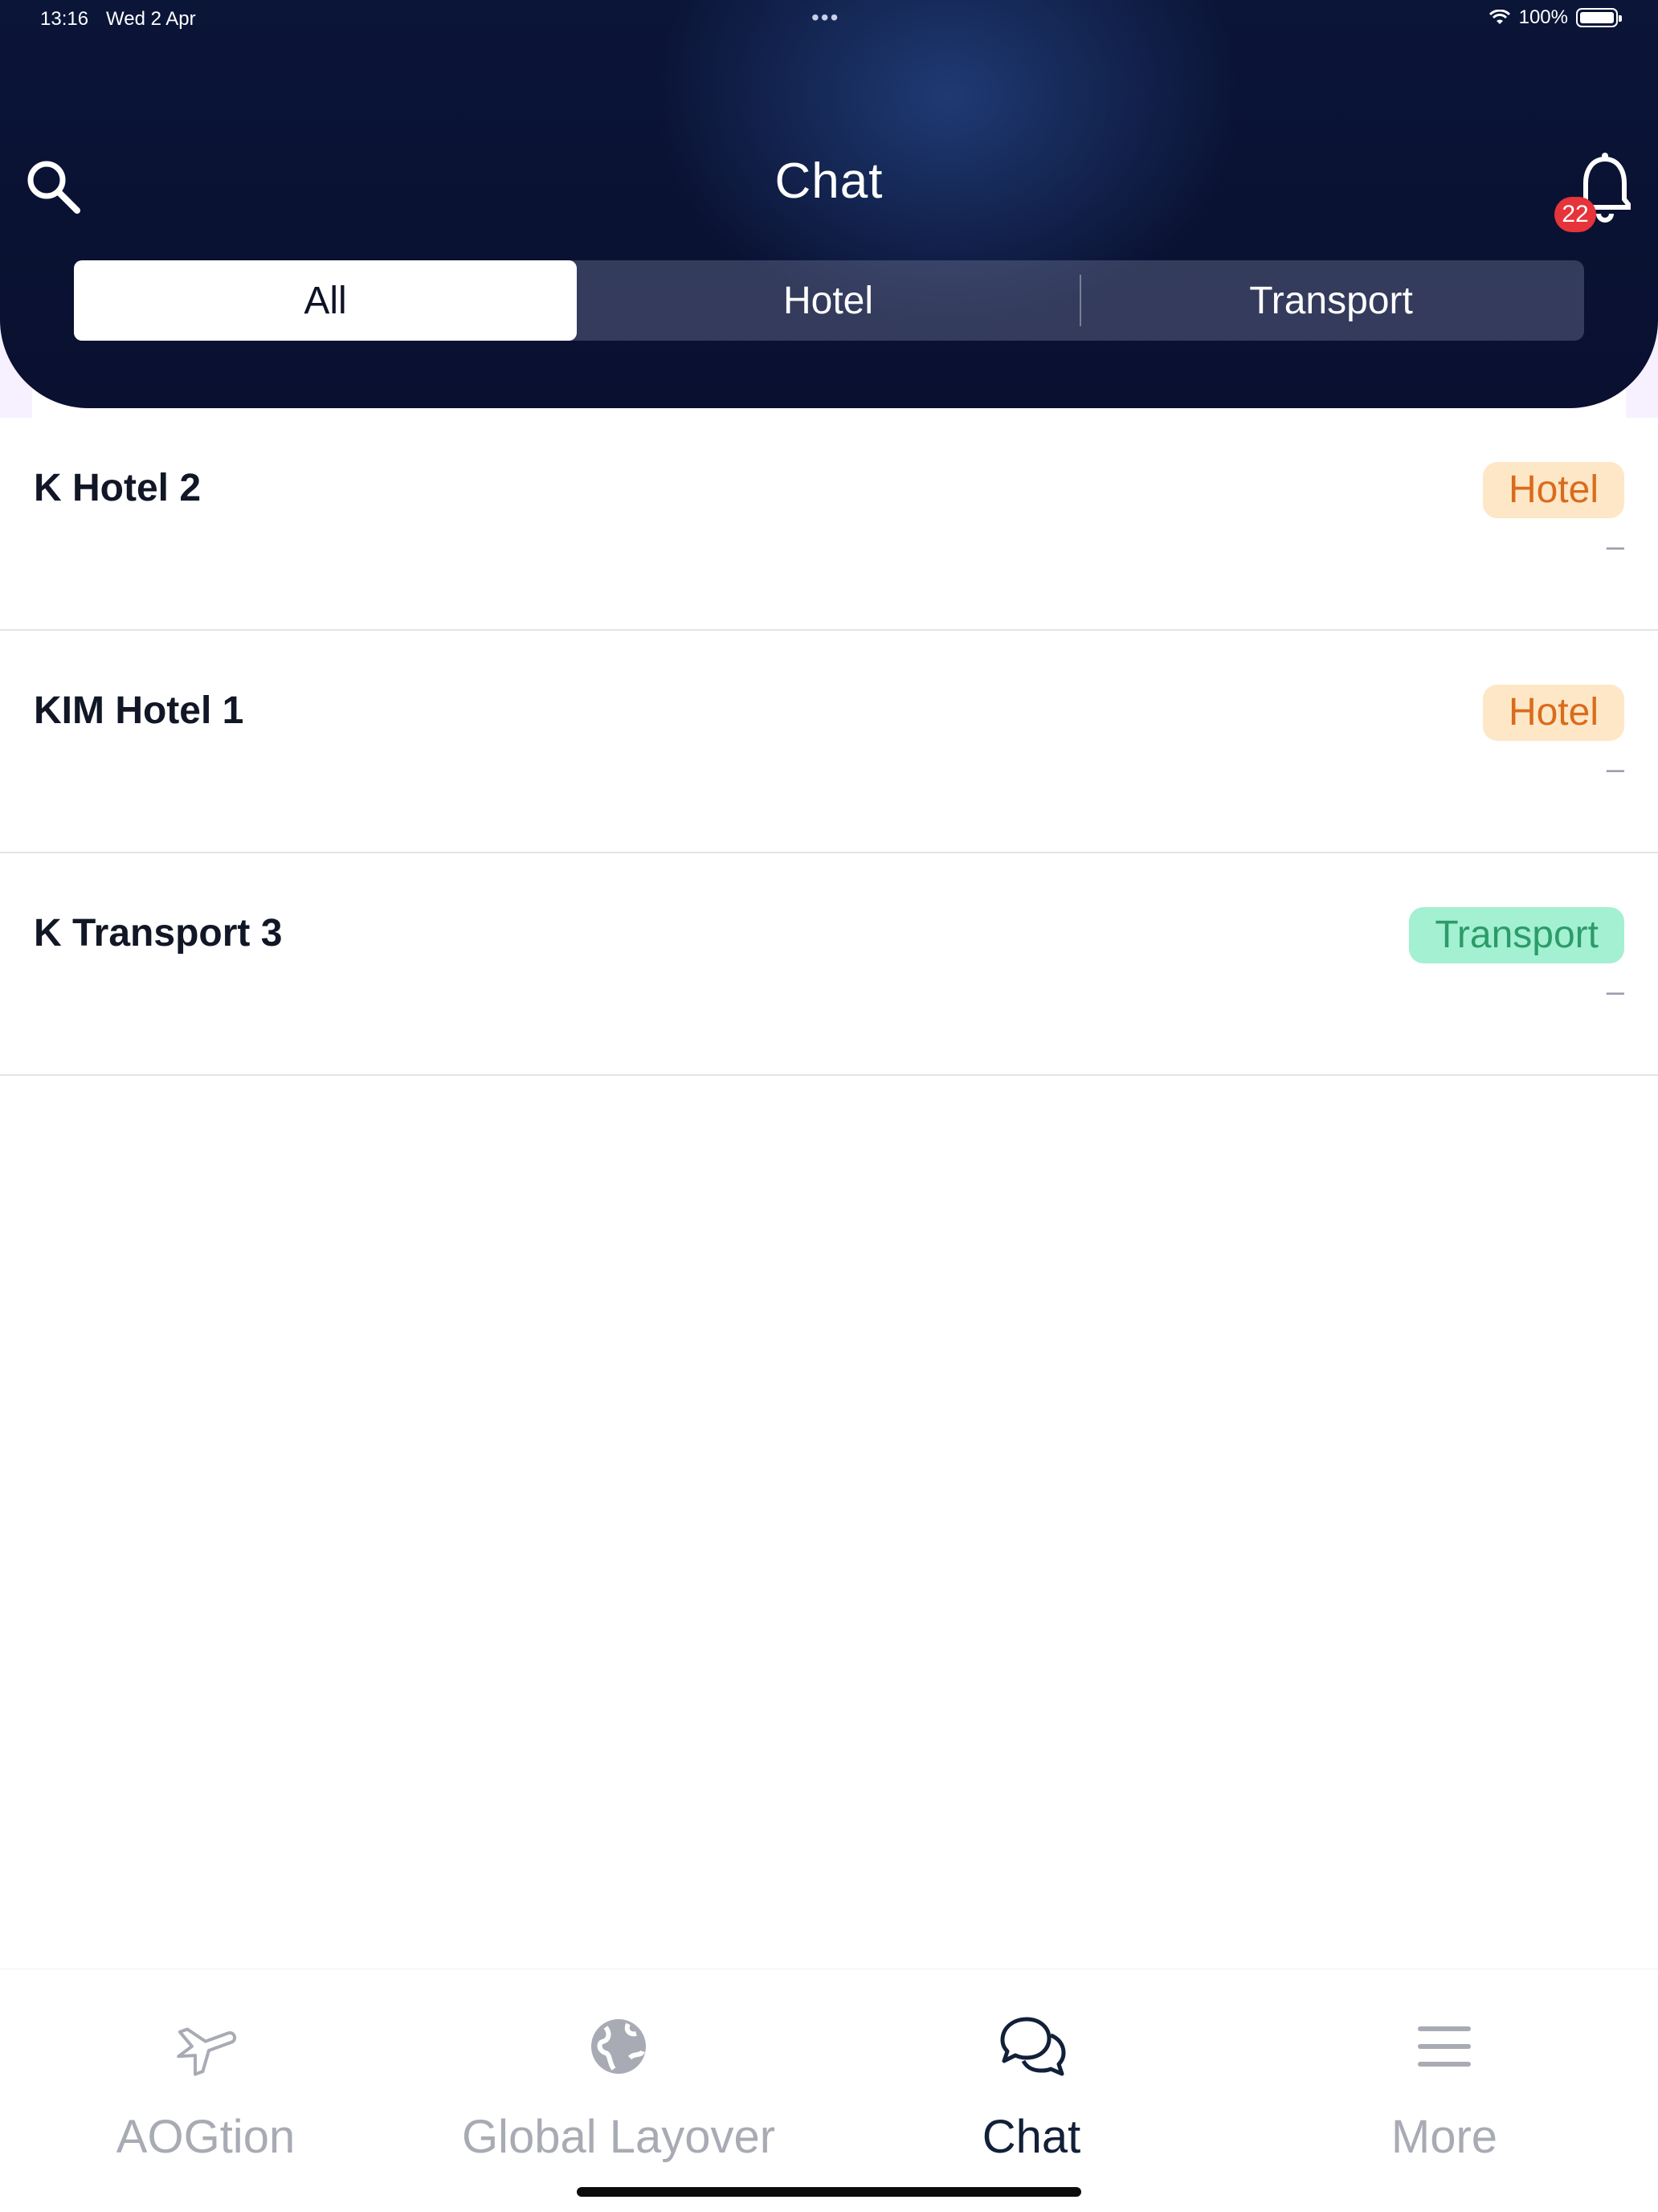  I want to click on battery-percent: 100%, so click(1543, 17).